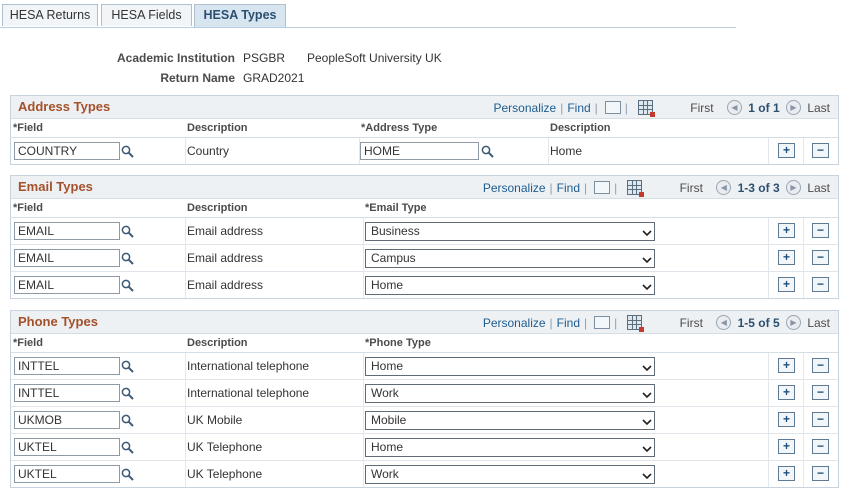 This screenshot has width=842, height=490. What do you see at coordinates (510, 258) in the screenshot?
I see `type-select: Campus` at bounding box center [510, 258].